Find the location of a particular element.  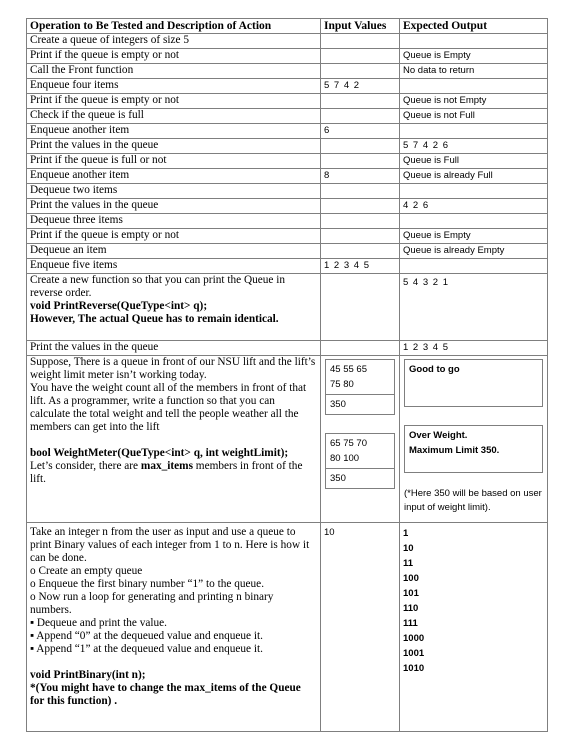

binary-output: 11 is located at coordinates (408, 563).